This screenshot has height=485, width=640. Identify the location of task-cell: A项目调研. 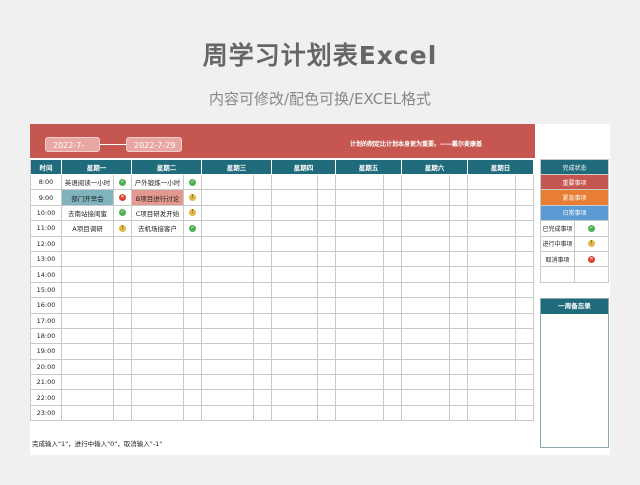
(87, 228).